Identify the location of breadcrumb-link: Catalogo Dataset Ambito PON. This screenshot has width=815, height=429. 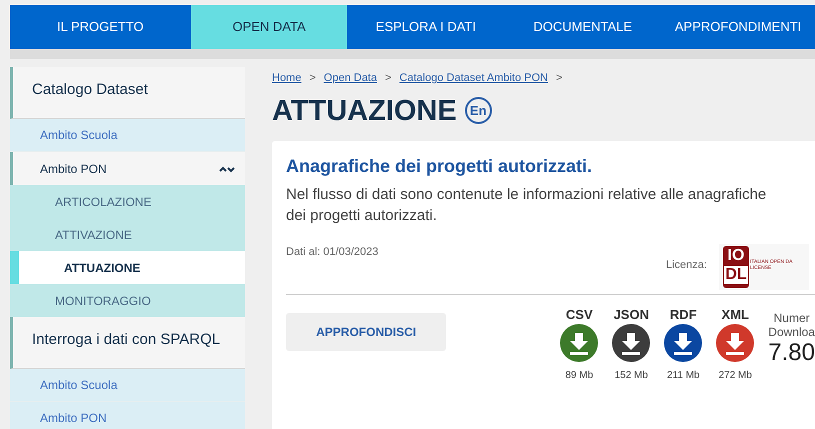
(473, 78).